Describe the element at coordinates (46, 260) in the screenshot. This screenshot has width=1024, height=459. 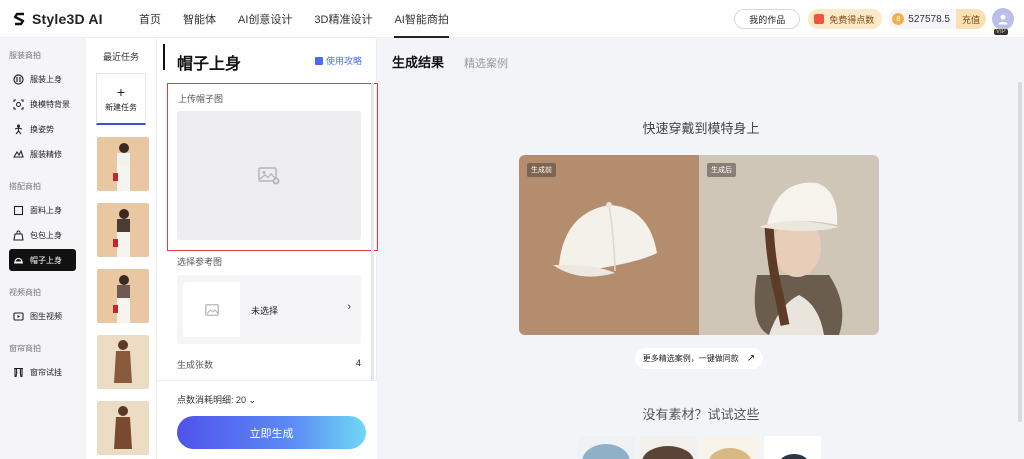
I see `sidebar-item-label: 帽子上身` at that location.